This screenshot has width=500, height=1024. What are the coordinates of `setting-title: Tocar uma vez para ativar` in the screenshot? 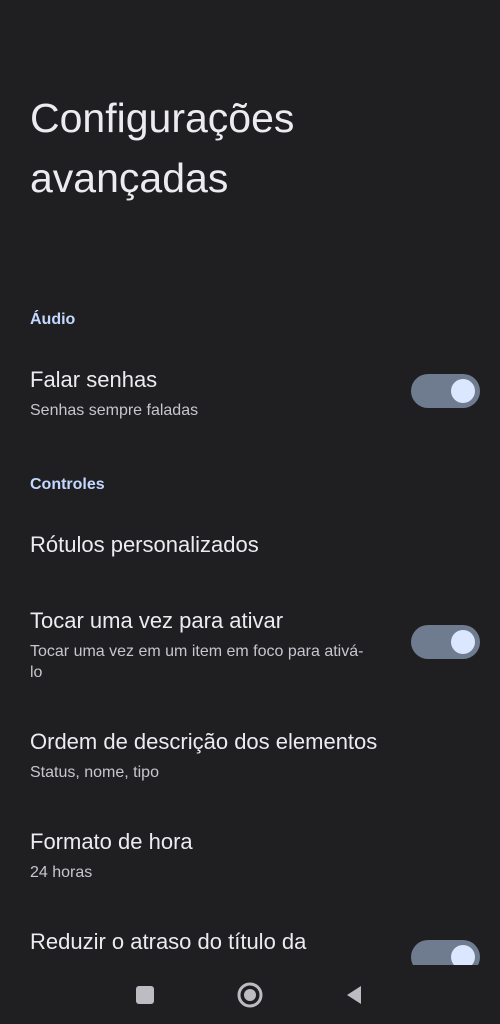 It's located at (157, 620).